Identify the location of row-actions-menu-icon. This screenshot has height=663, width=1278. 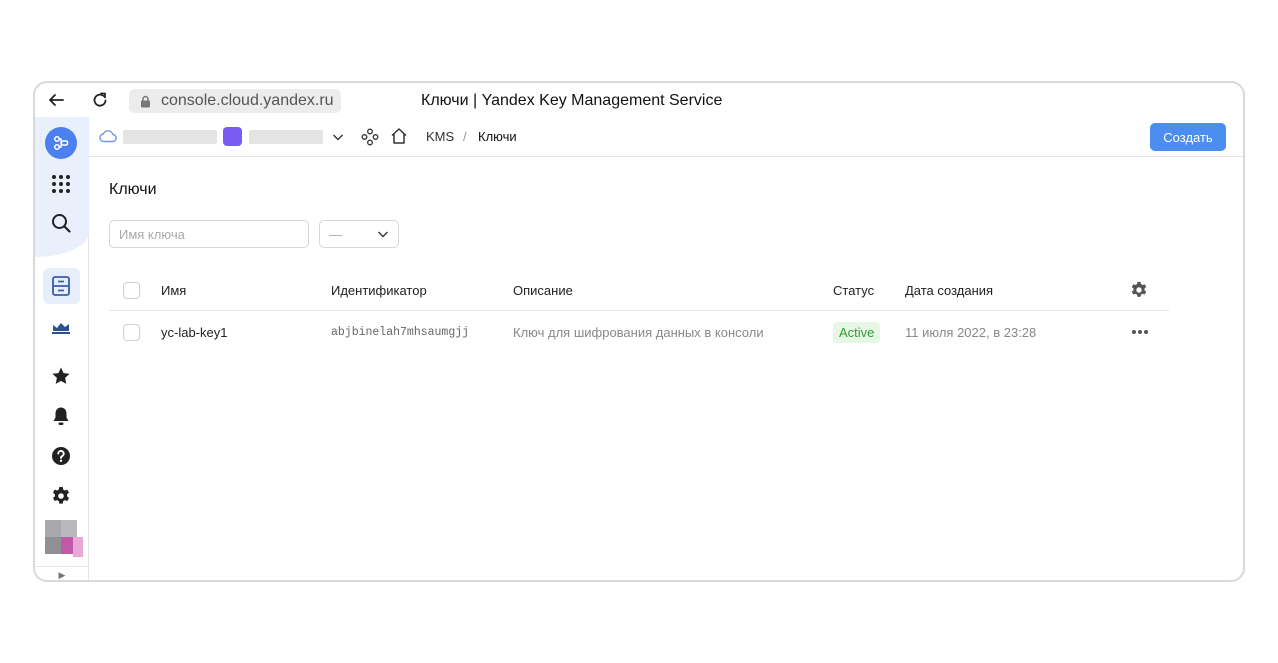
(1140, 332).